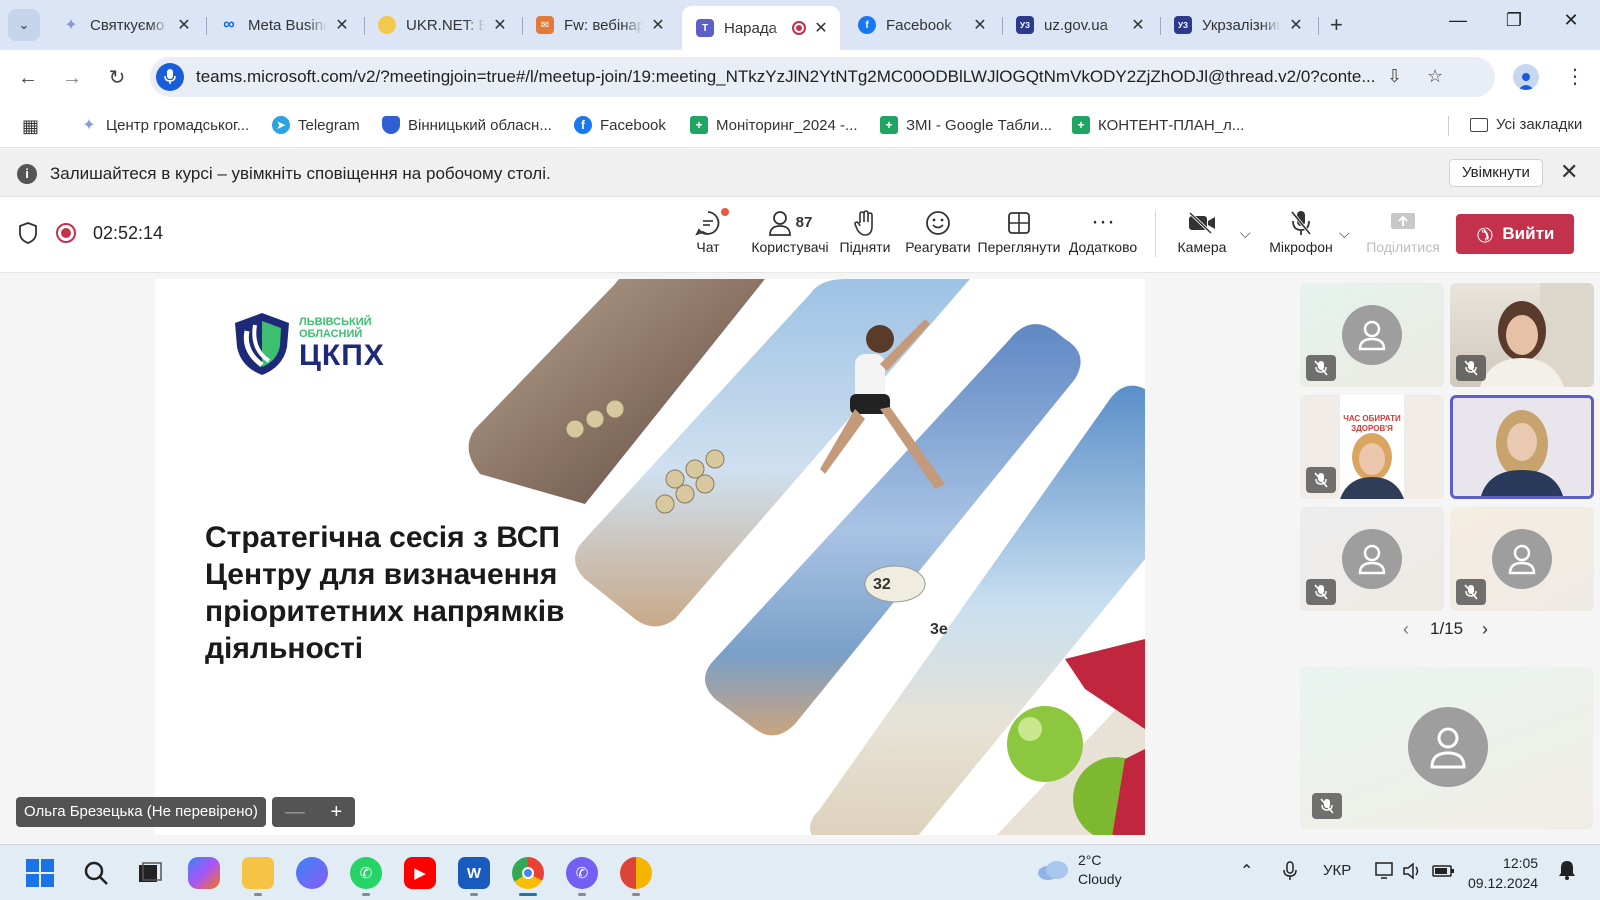 The height and width of the screenshot is (900, 1600). What do you see at coordinates (1406, 629) in the screenshot?
I see `chevron-left-icon: ‹` at bounding box center [1406, 629].